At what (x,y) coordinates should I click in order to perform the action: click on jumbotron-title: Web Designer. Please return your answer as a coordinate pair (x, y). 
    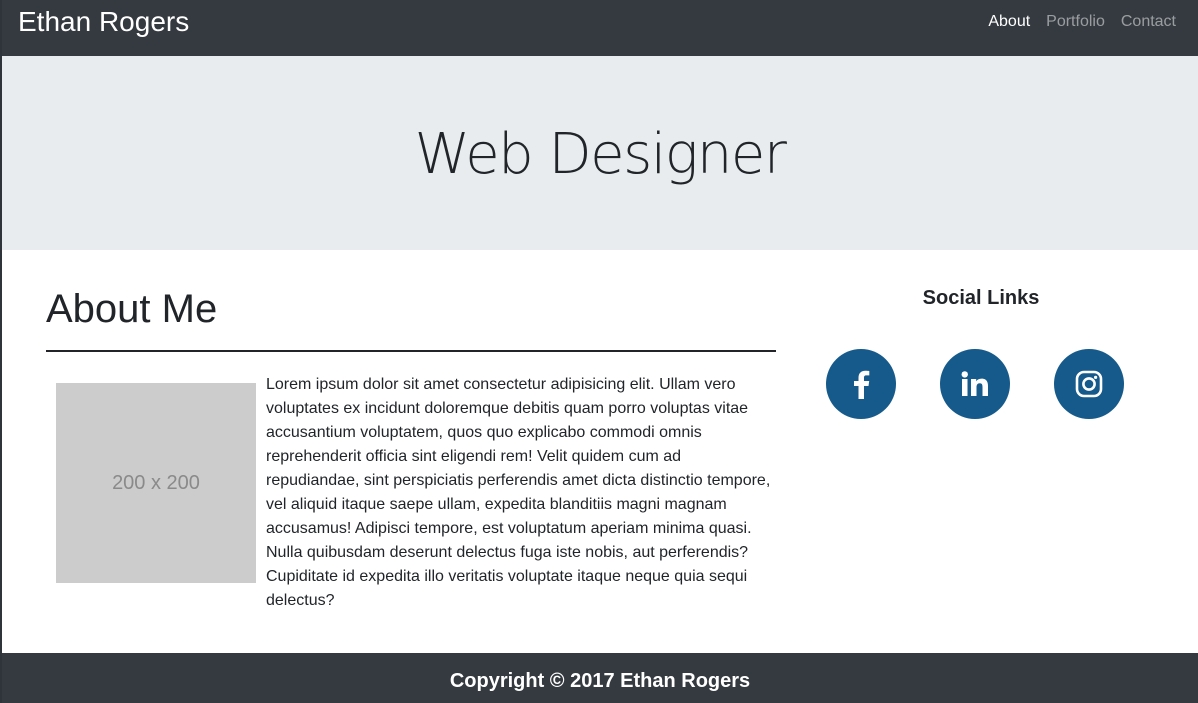
    Looking at the image, I should click on (600, 154).